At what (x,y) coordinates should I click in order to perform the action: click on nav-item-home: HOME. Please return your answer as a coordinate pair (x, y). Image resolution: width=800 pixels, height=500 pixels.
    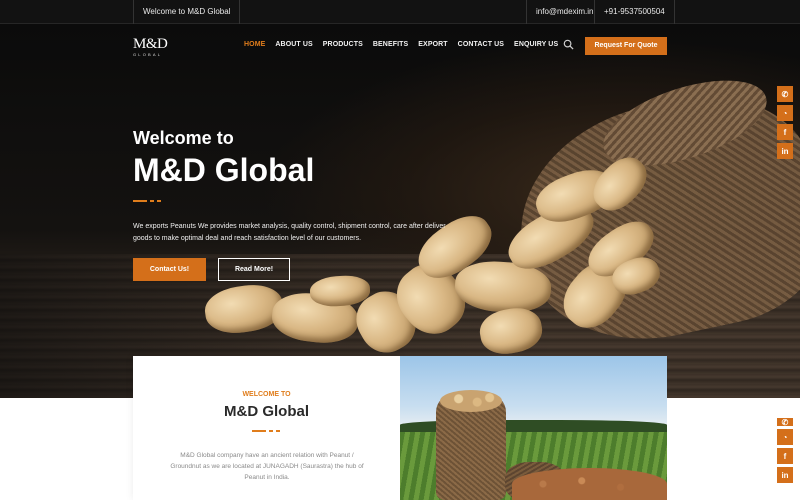
    Looking at the image, I should click on (254, 44).